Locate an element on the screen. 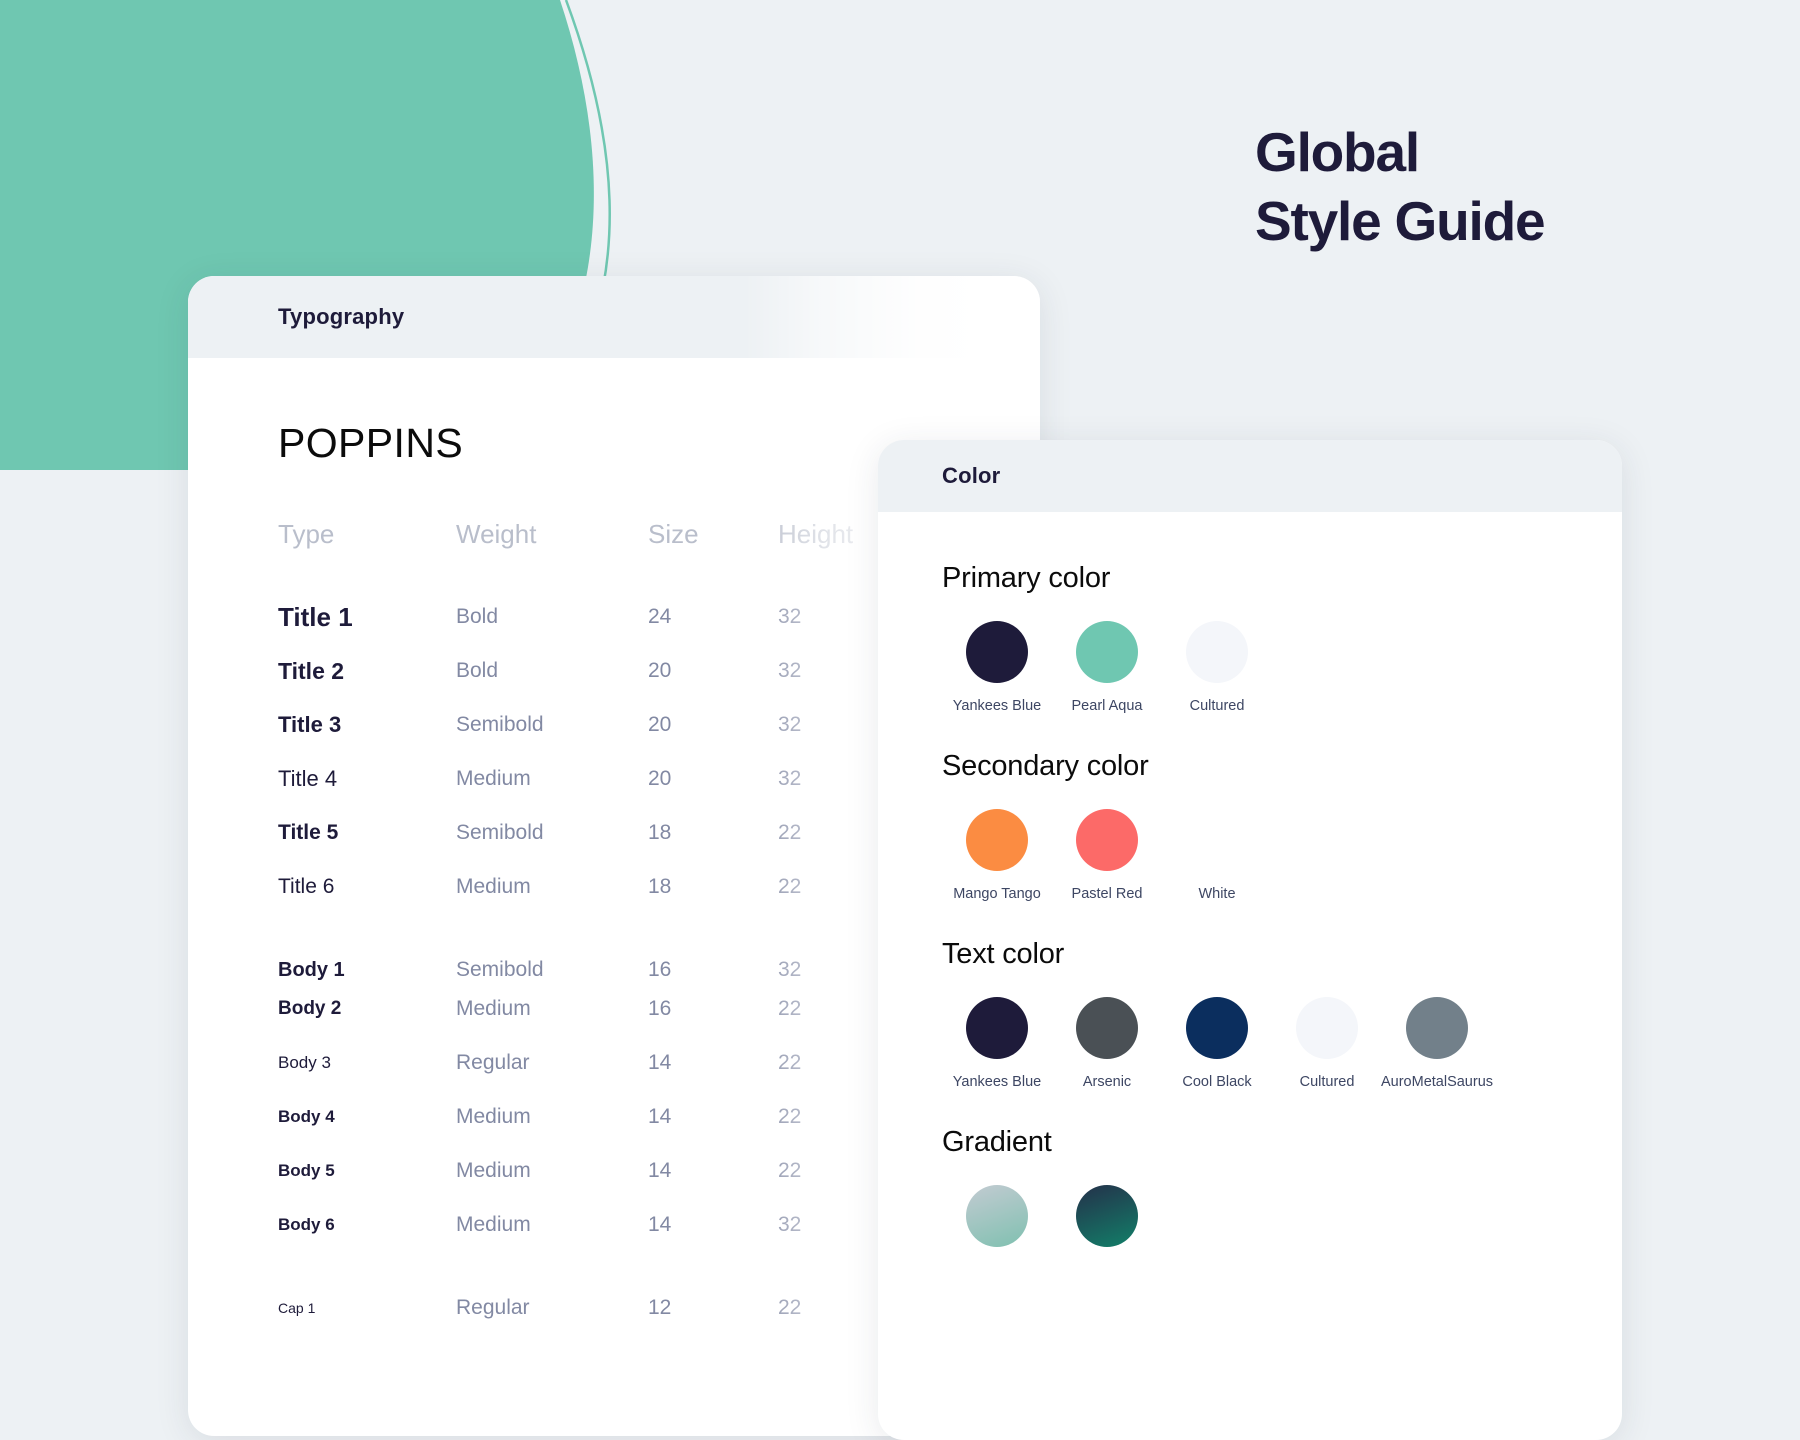 This screenshot has width=1800, height=1440. swatch-label: Mango Tango is located at coordinates (997, 894).